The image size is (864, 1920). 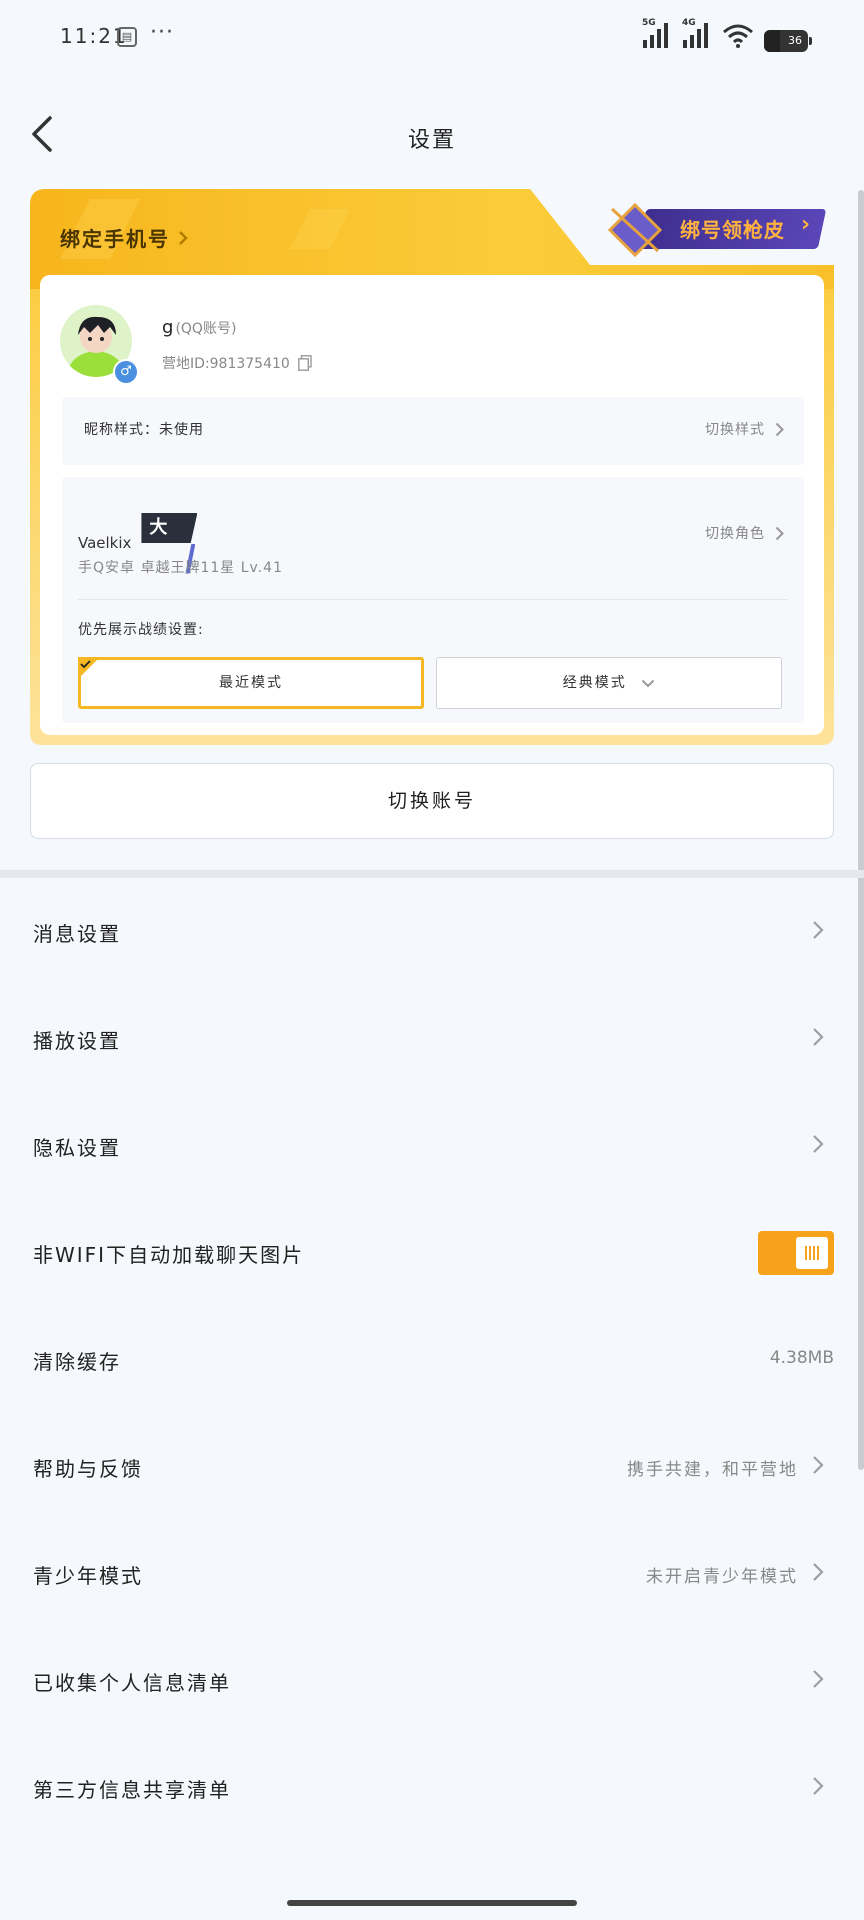 What do you see at coordinates (115, 239) in the screenshot?
I see `bind-phone-label: 绑定手机号` at bounding box center [115, 239].